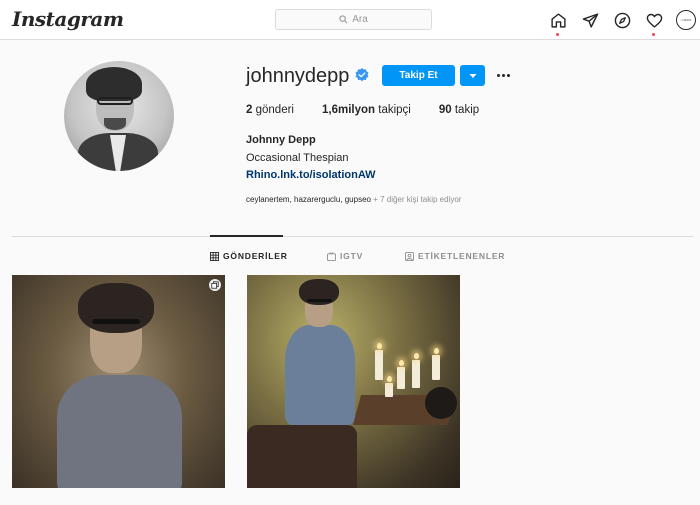 The image size is (700, 505). What do you see at coordinates (362, 75) in the screenshot?
I see `verified-badge-icon` at bounding box center [362, 75].